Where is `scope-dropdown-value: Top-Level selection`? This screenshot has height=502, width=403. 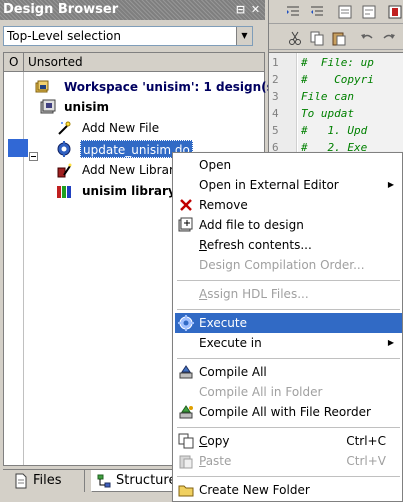
scope-dropdown-value: Top-Level selection is located at coordinates (64, 36).